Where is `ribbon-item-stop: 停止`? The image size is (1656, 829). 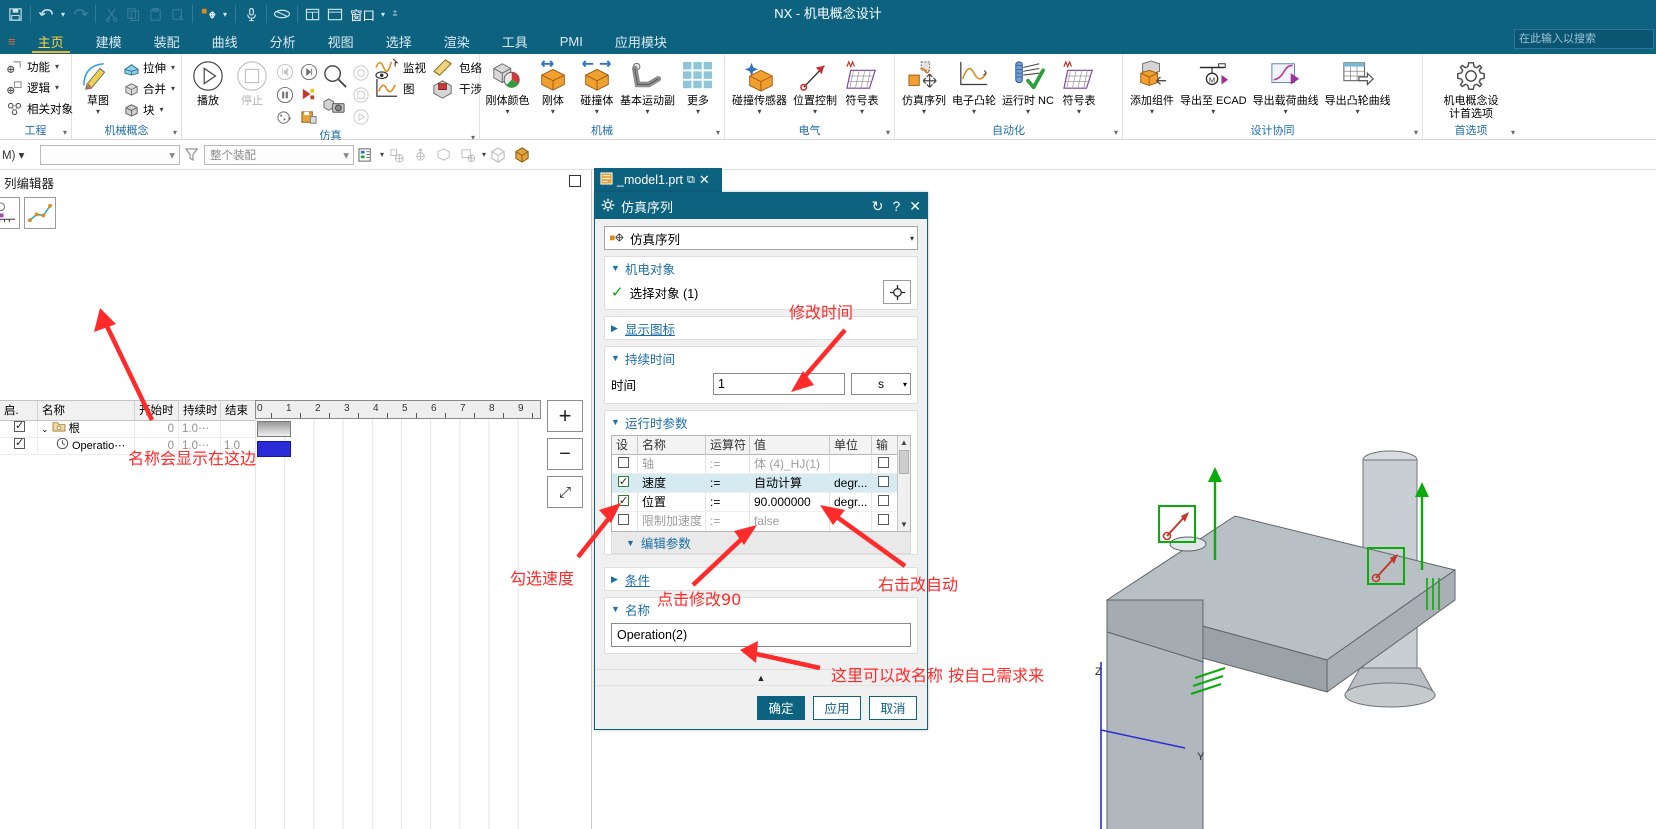 ribbon-item-stop: 停止 is located at coordinates (252, 82).